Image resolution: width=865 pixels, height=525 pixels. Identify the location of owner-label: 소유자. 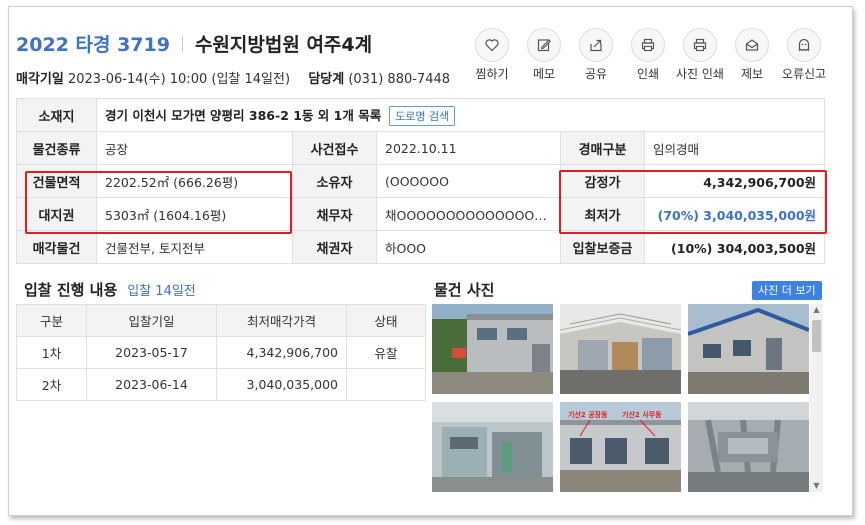
(334, 181).